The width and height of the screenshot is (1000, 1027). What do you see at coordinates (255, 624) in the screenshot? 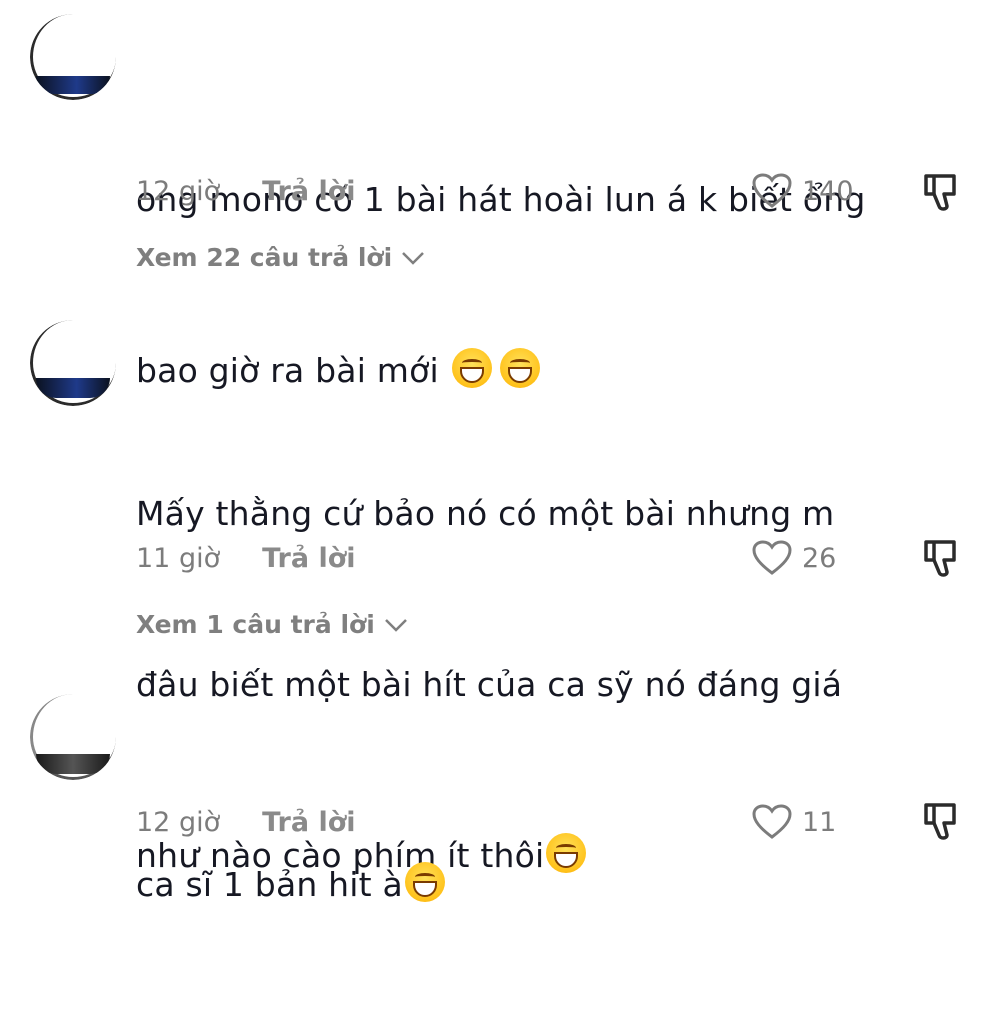
I see `view-replies-label: Xem 1 câu trả lời` at bounding box center [255, 624].